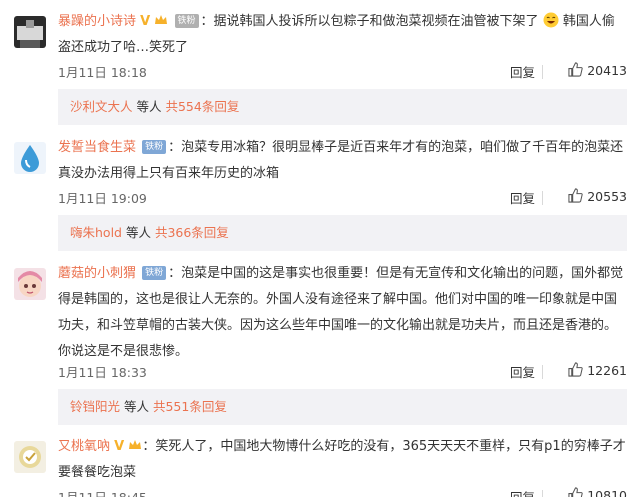 The width and height of the screenshot is (641, 497). Describe the element at coordinates (342, 198) in the screenshot. I see `comment-meta: 1月11日 19:09 回复 20553` at that location.